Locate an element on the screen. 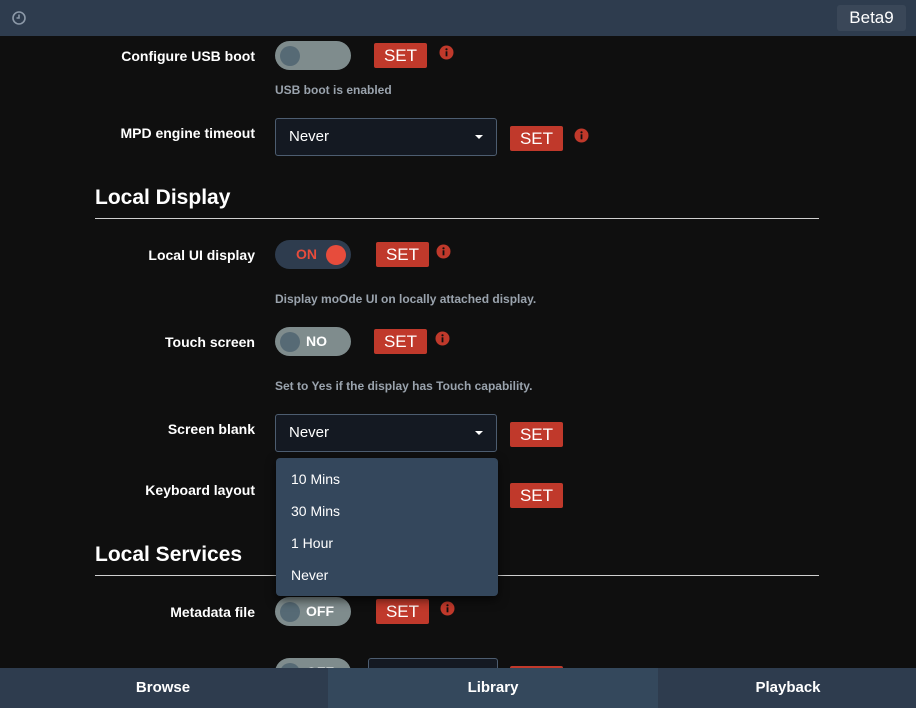 This screenshot has height=708, width=916. screen-blank-set-button: SET is located at coordinates (536, 434).